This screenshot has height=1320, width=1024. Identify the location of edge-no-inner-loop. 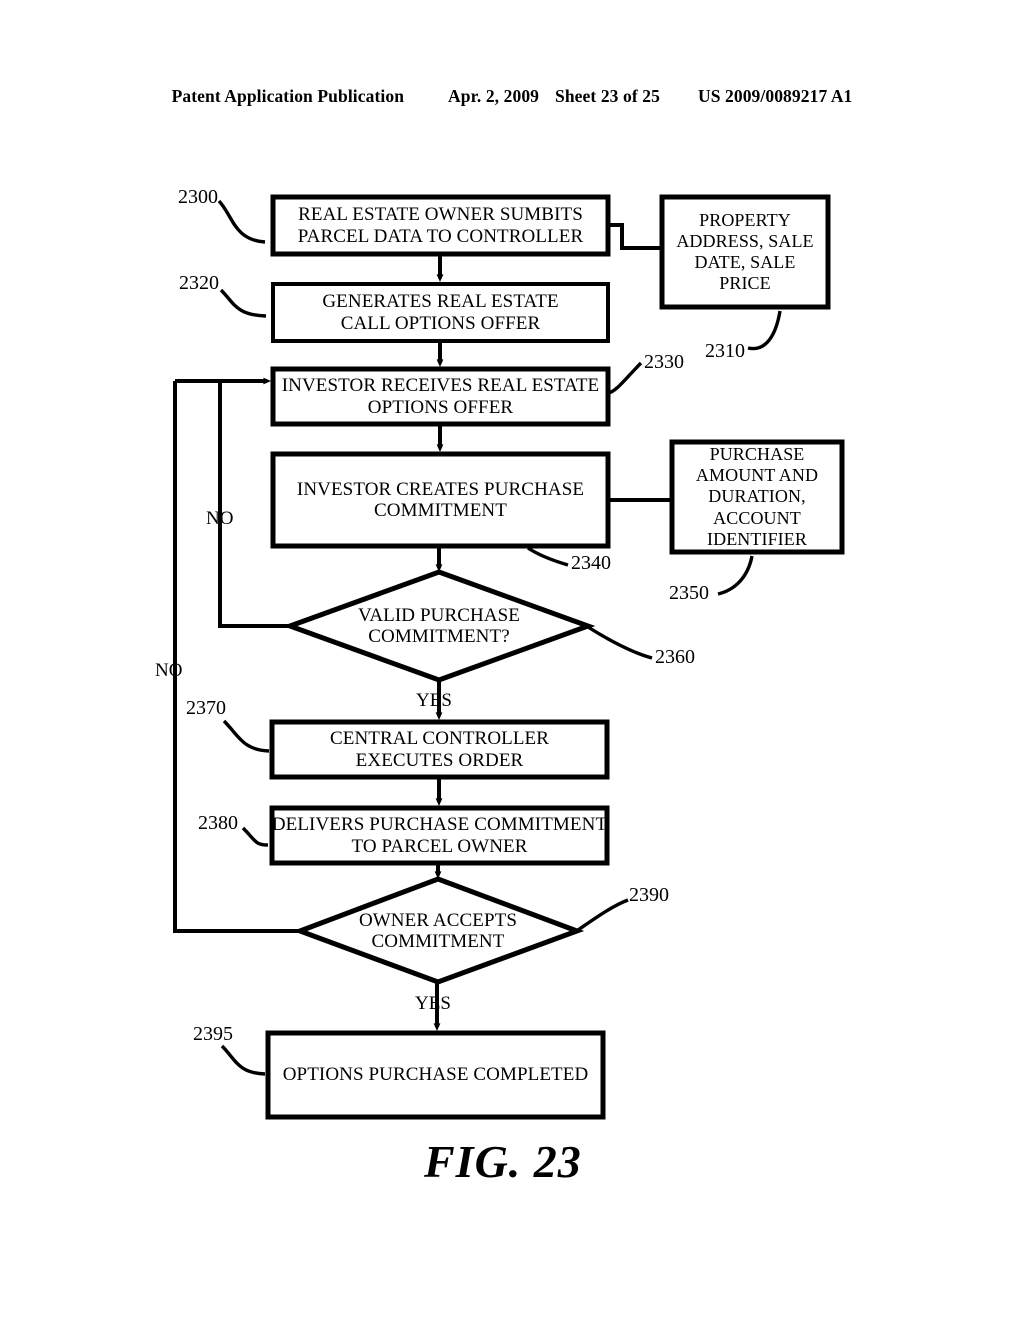
(254, 504).